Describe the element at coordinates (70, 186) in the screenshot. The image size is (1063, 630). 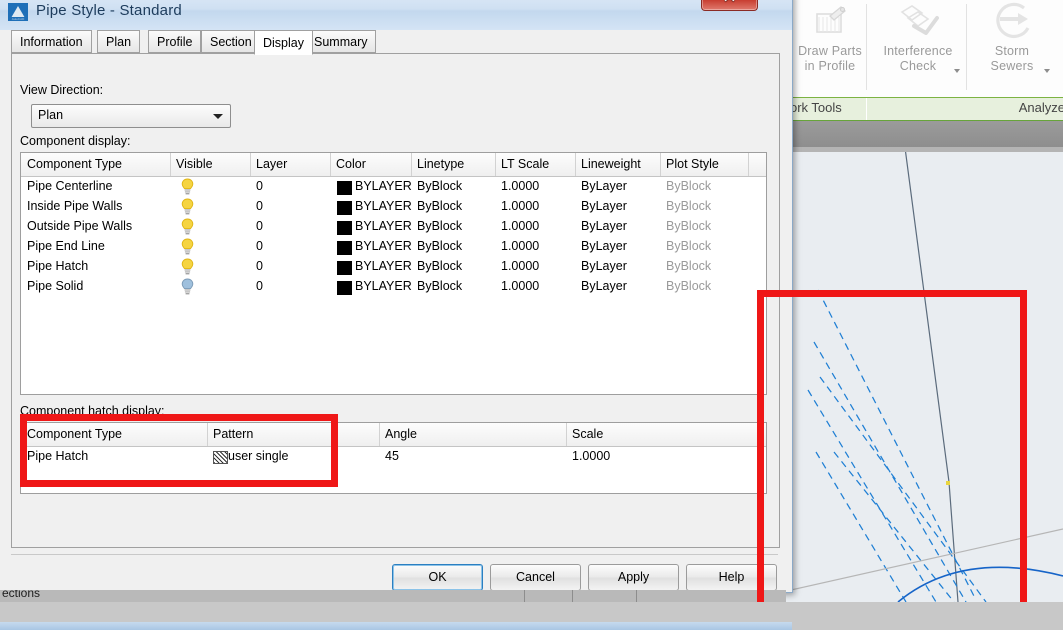
I see `cell-component-type: Pipe Centerline` at that location.